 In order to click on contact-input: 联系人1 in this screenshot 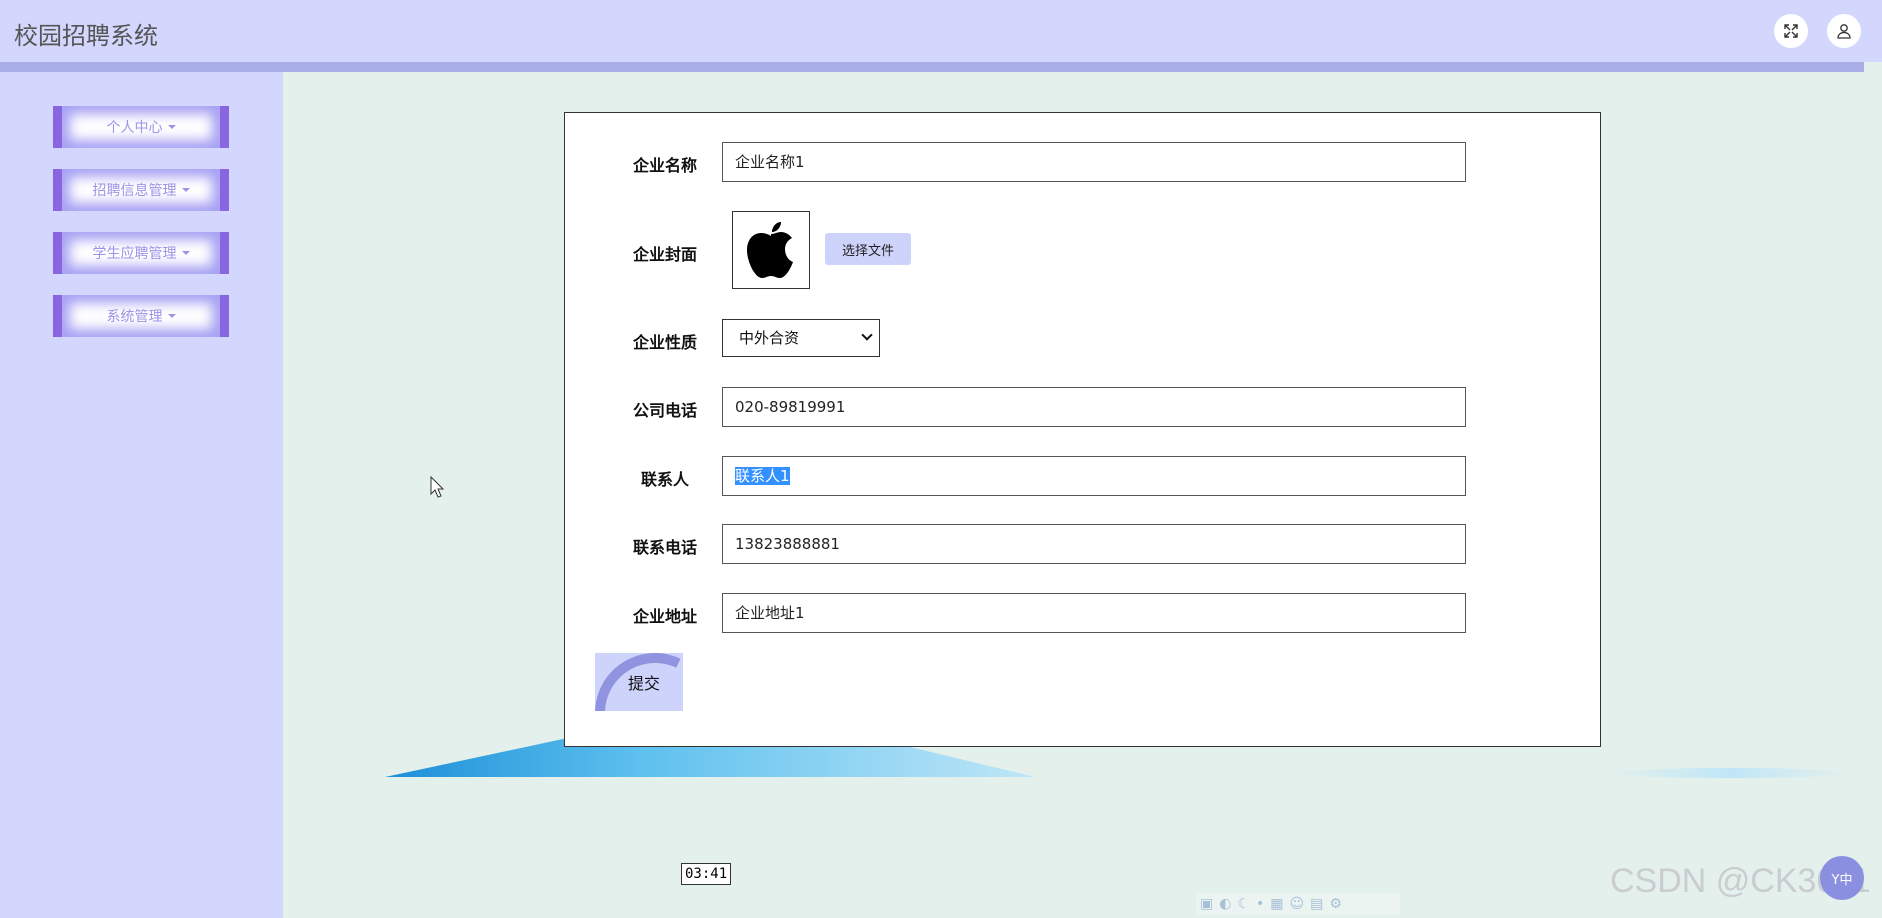, I will do `click(1094, 476)`.